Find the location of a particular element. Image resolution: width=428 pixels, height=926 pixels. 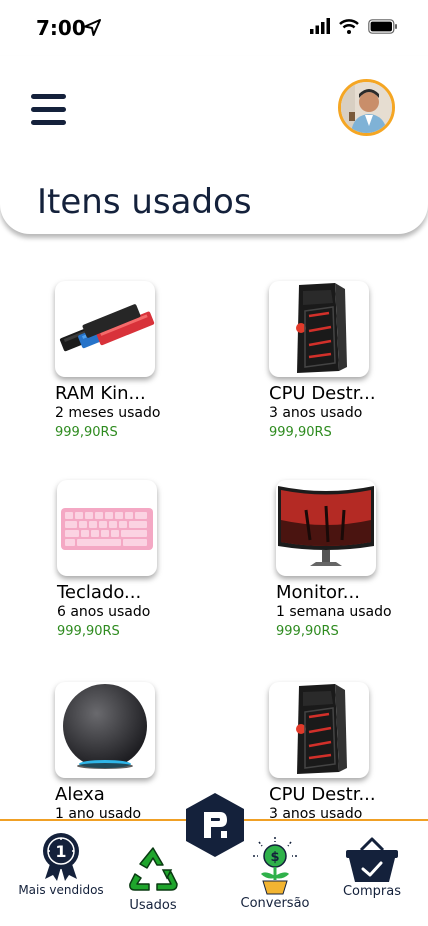

product-age: 3 anos usado is located at coordinates (316, 413).